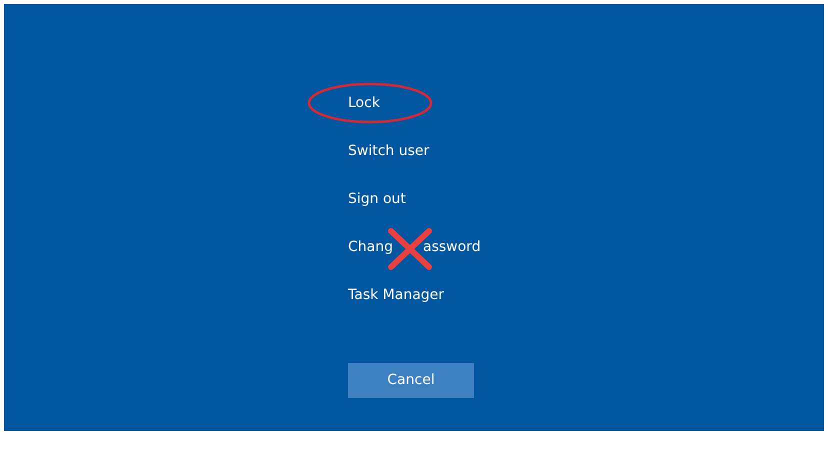 The width and height of the screenshot is (828, 462). What do you see at coordinates (389, 151) in the screenshot?
I see `menu-option: Switch user` at bounding box center [389, 151].